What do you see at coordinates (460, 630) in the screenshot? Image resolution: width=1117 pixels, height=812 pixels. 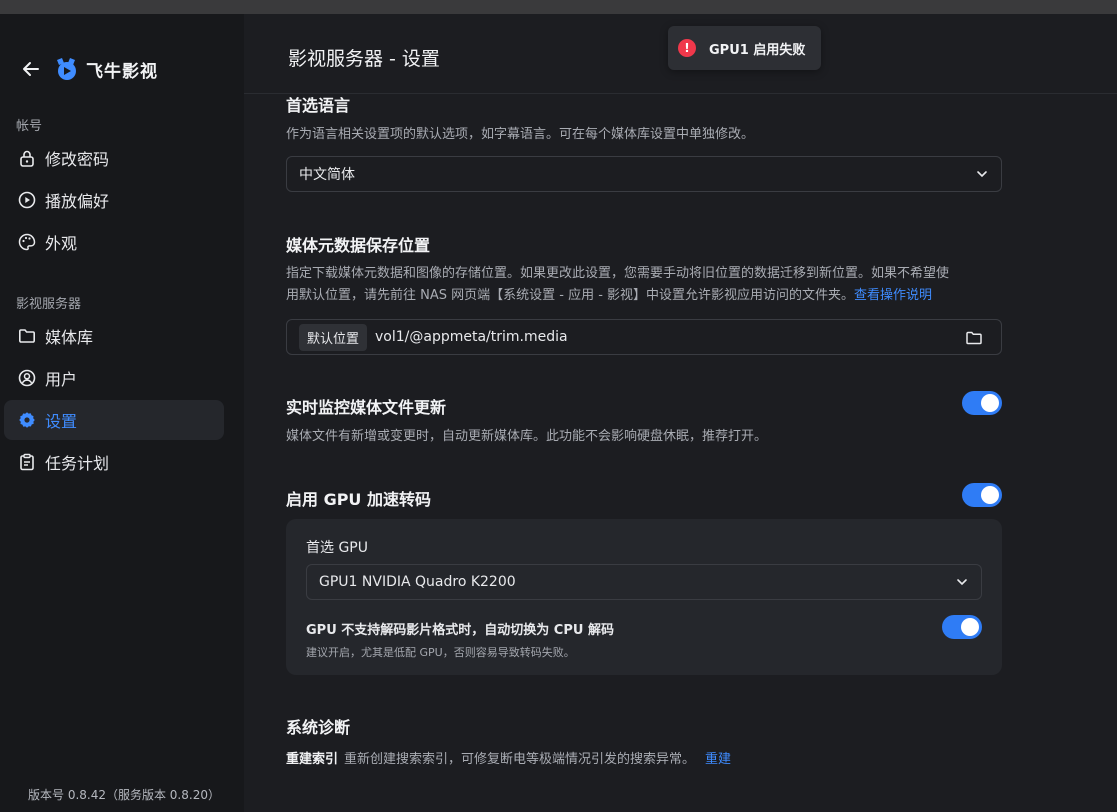 I see `cpu-fallback-title: GPU 不支持解码影片格式时，自动切换为 CPU 解码` at bounding box center [460, 630].